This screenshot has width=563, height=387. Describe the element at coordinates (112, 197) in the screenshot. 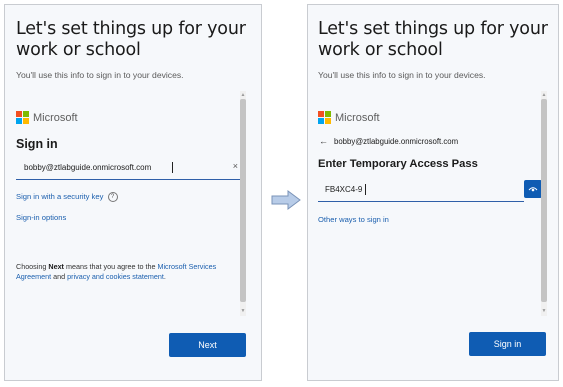

I see `help-icon: ?` at that location.